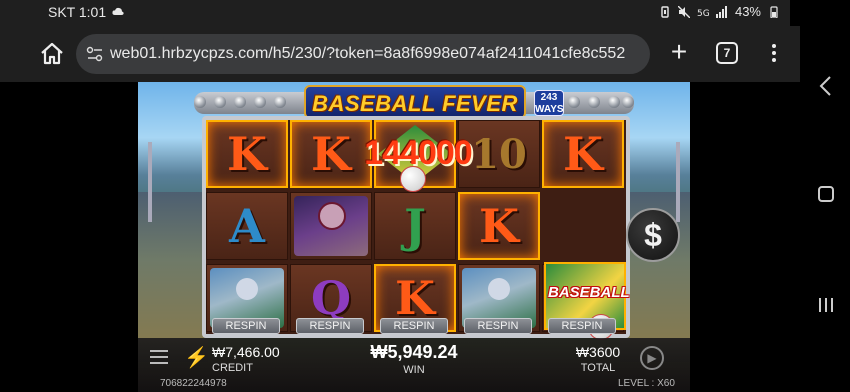 This screenshot has width=850, height=392. I want to click on more-menu-icon, so click(774, 54).